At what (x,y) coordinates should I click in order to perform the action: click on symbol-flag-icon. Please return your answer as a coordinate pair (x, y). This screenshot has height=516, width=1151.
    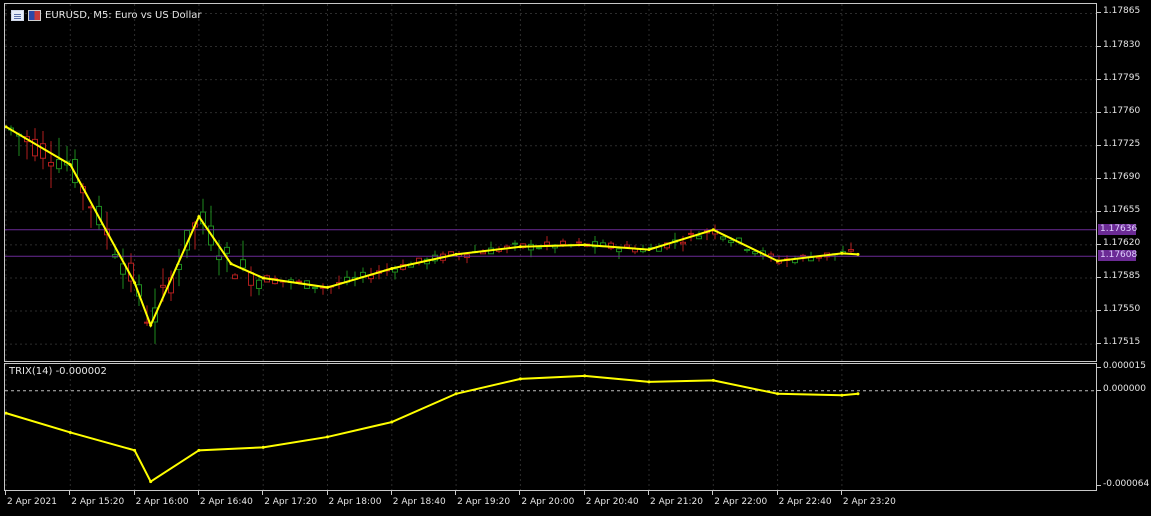
    Looking at the image, I should click on (34, 15).